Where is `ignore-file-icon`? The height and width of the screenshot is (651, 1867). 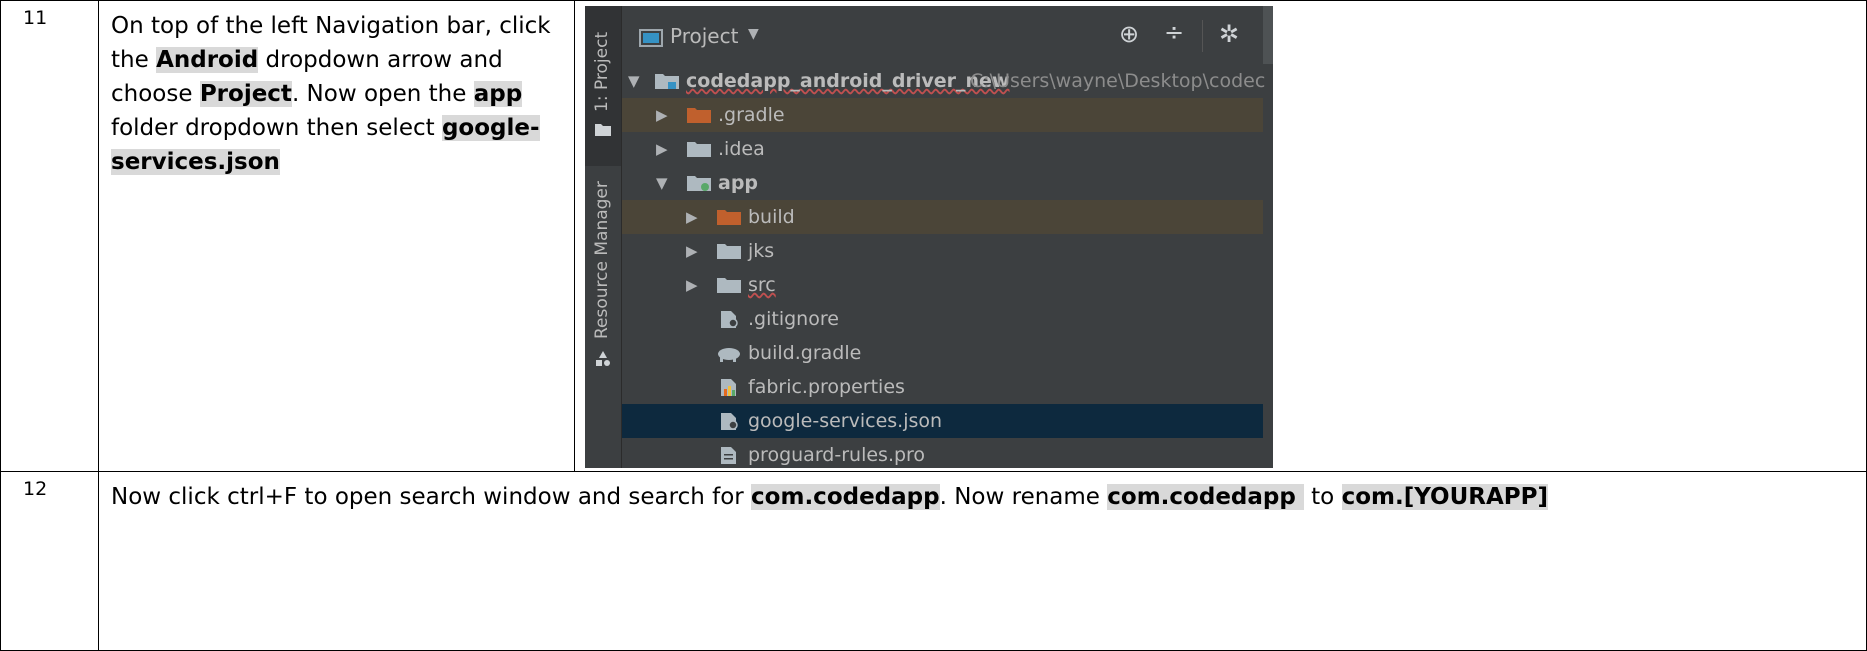 ignore-file-icon is located at coordinates (729, 319).